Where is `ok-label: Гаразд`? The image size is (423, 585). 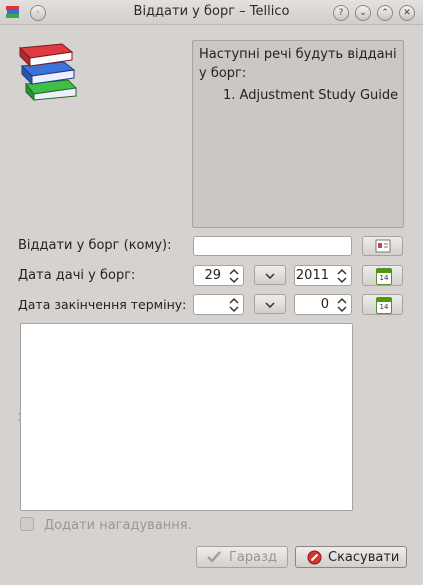
ok-label: Гаразд is located at coordinates (253, 557).